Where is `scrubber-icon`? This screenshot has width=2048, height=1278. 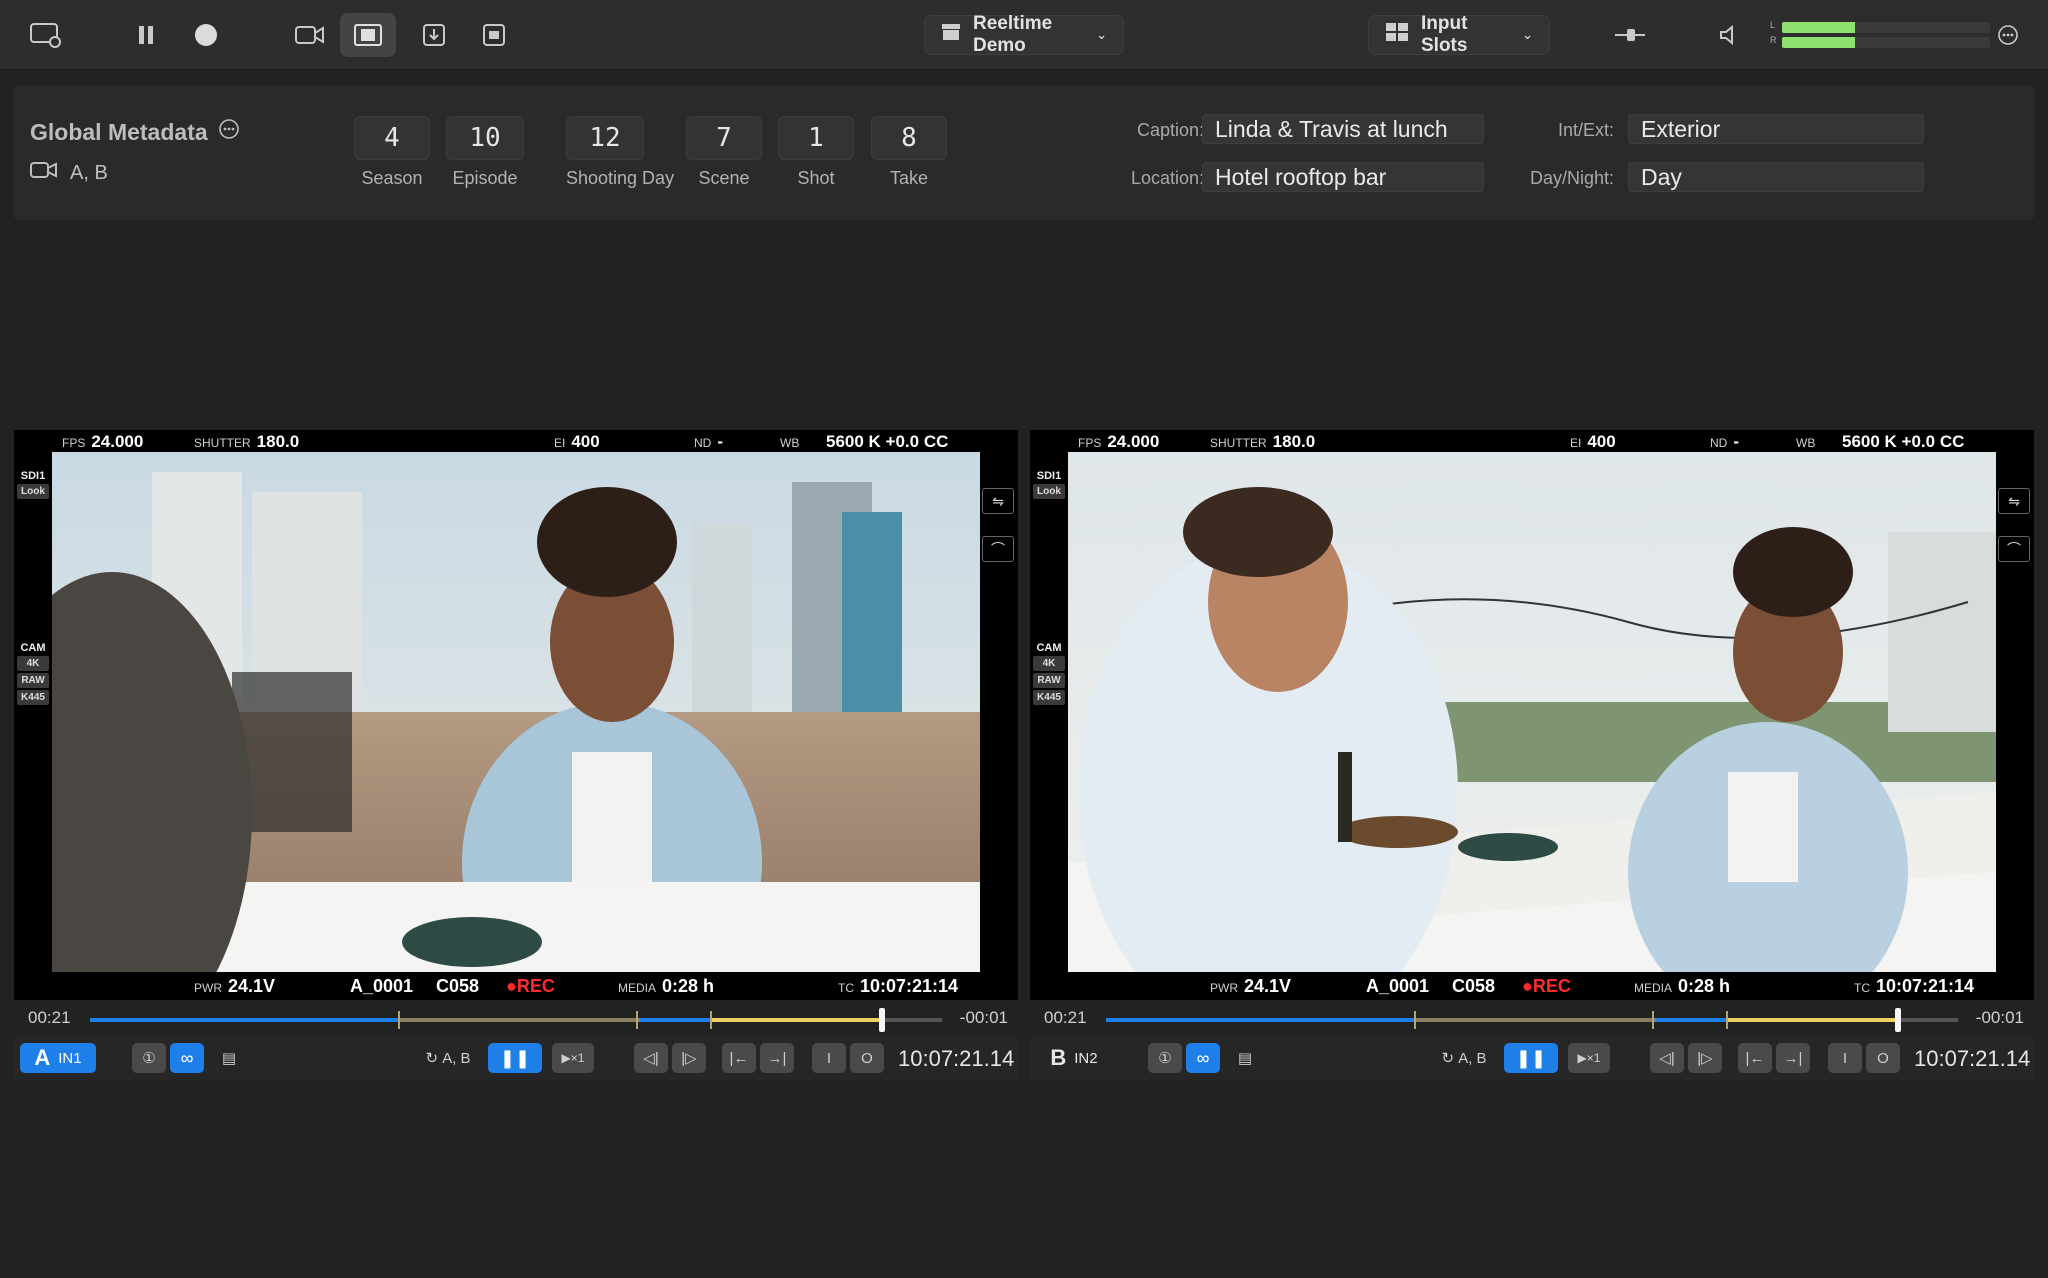 scrubber-icon is located at coordinates (1630, 35).